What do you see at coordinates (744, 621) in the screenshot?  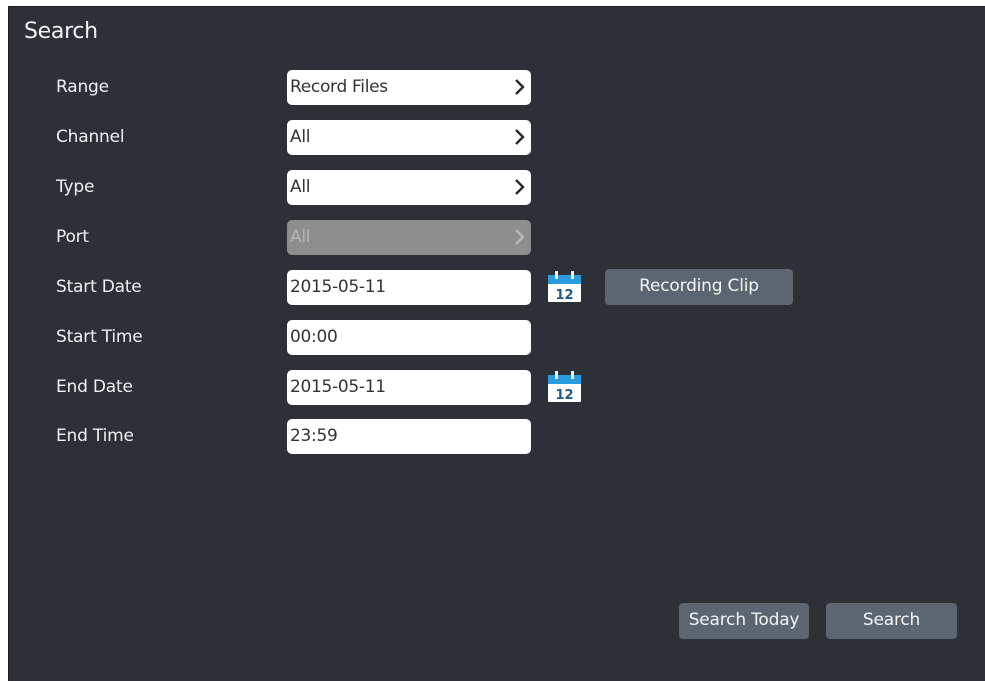 I see `search-today-button: Search Today` at bounding box center [744, 621].